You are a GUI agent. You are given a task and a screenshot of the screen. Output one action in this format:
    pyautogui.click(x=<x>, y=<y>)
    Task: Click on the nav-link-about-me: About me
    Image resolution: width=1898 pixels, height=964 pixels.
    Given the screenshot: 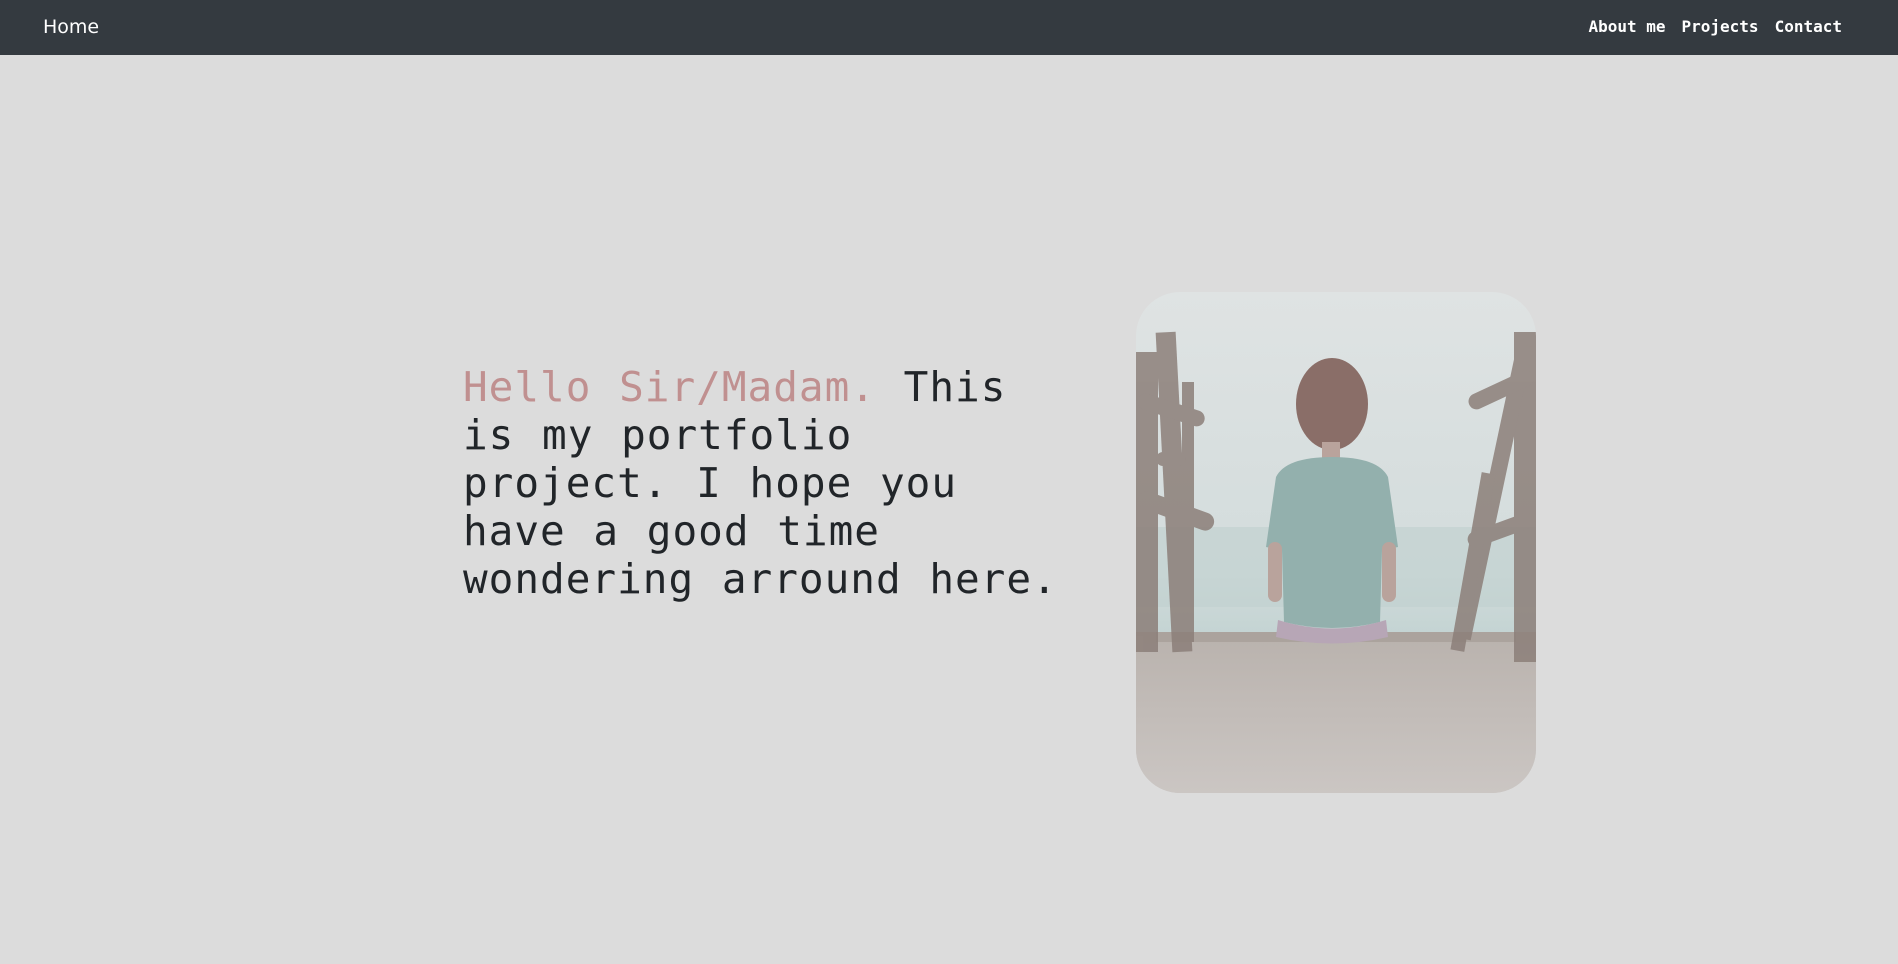 What is the action you would take?
    pyautogui.click(x=1626, y=27)
    